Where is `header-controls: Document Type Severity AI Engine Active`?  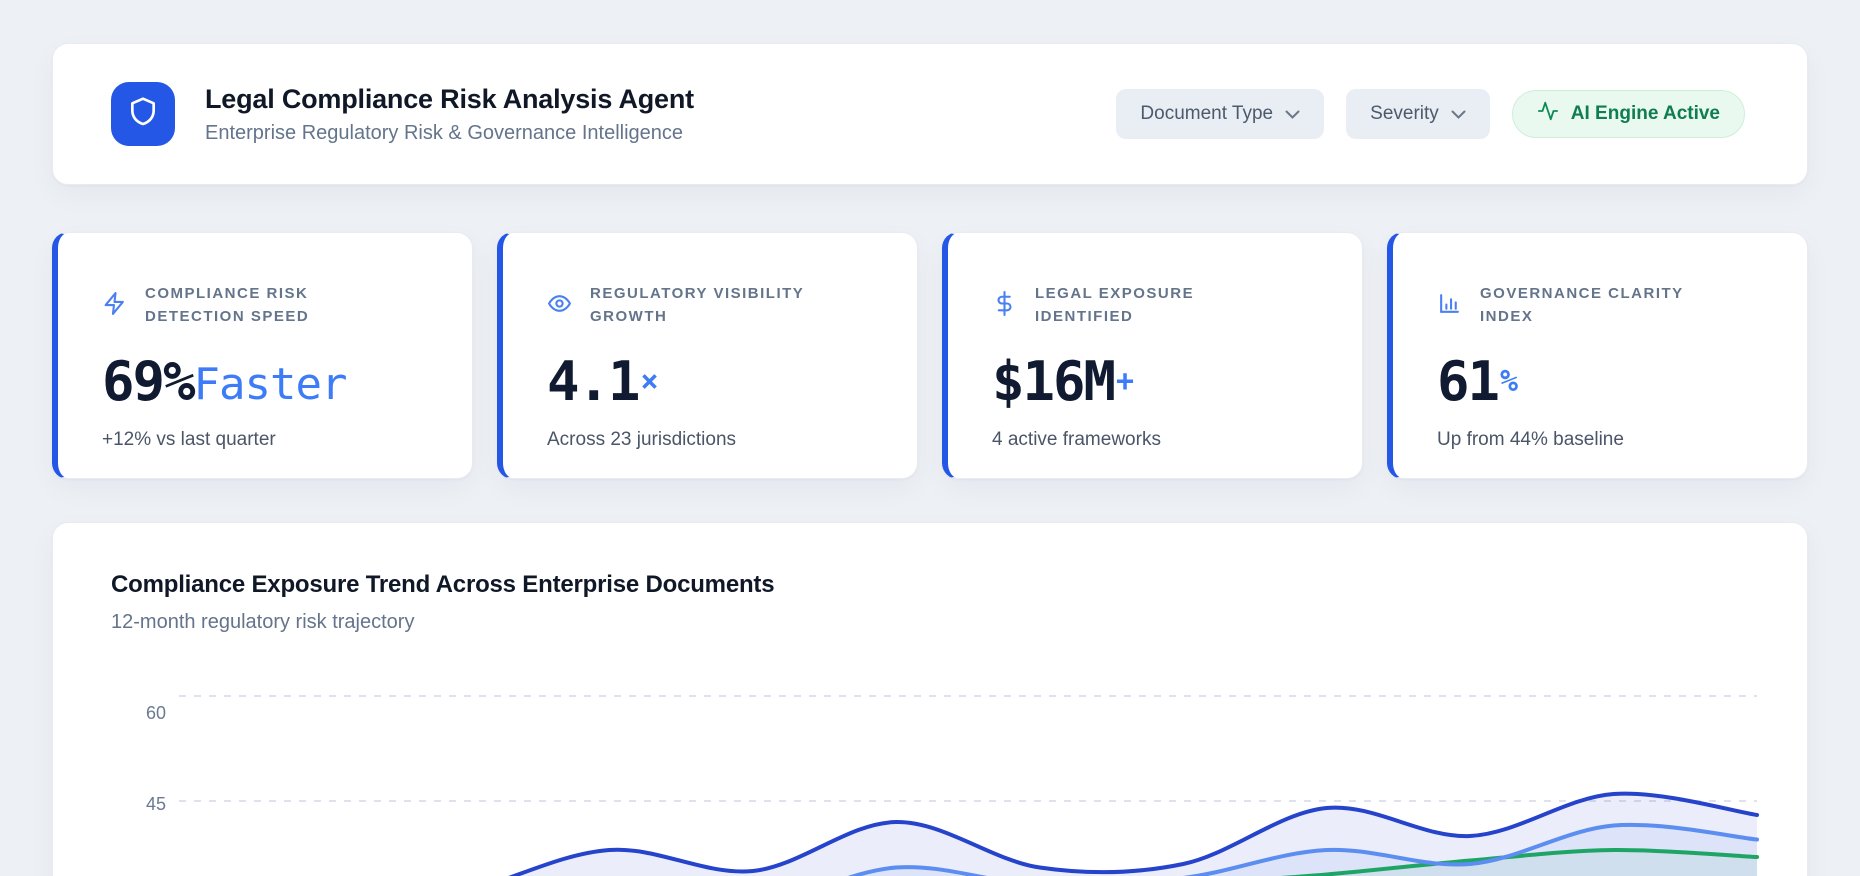
header-controls: Document Type Severity AI Engine Active is located at coordinates (1430, 114).